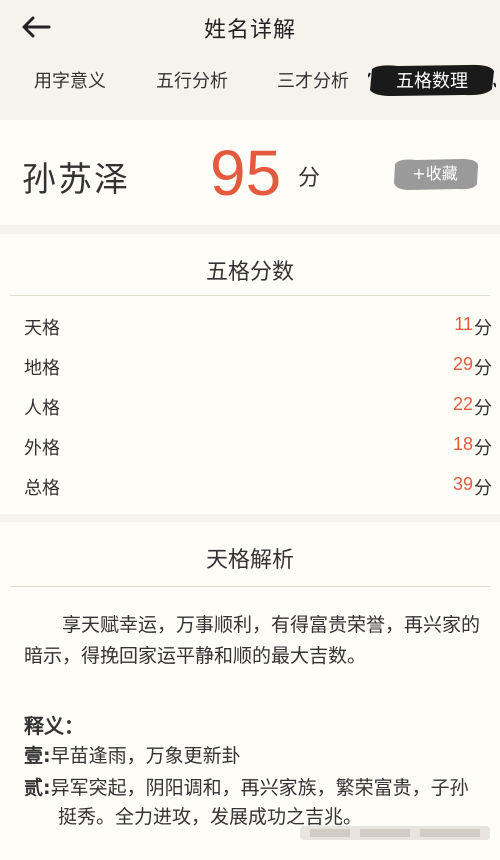 This screenshot has width=500, height=860. I want to click on row-value: 11, so click(463, 324).